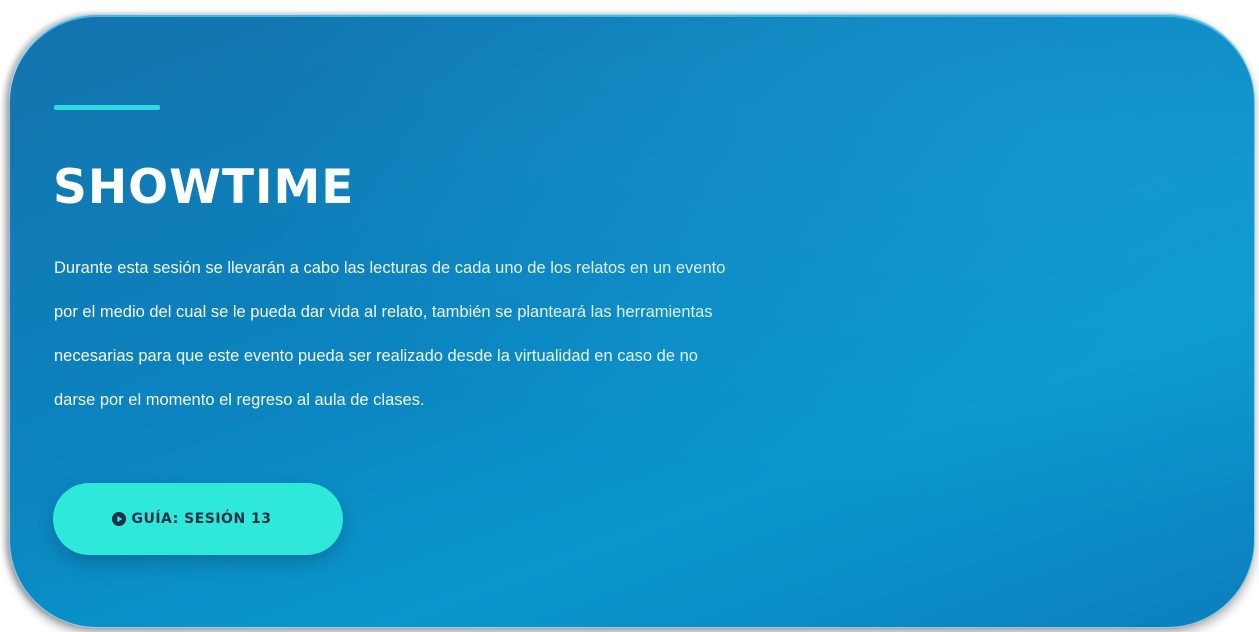 The width and height of the screenshot is (1259, 632). What do you see at coordinates (204, 187) in the screenshot?
I see `section-title: SHOWTIME` at bounding box center [204, 187].